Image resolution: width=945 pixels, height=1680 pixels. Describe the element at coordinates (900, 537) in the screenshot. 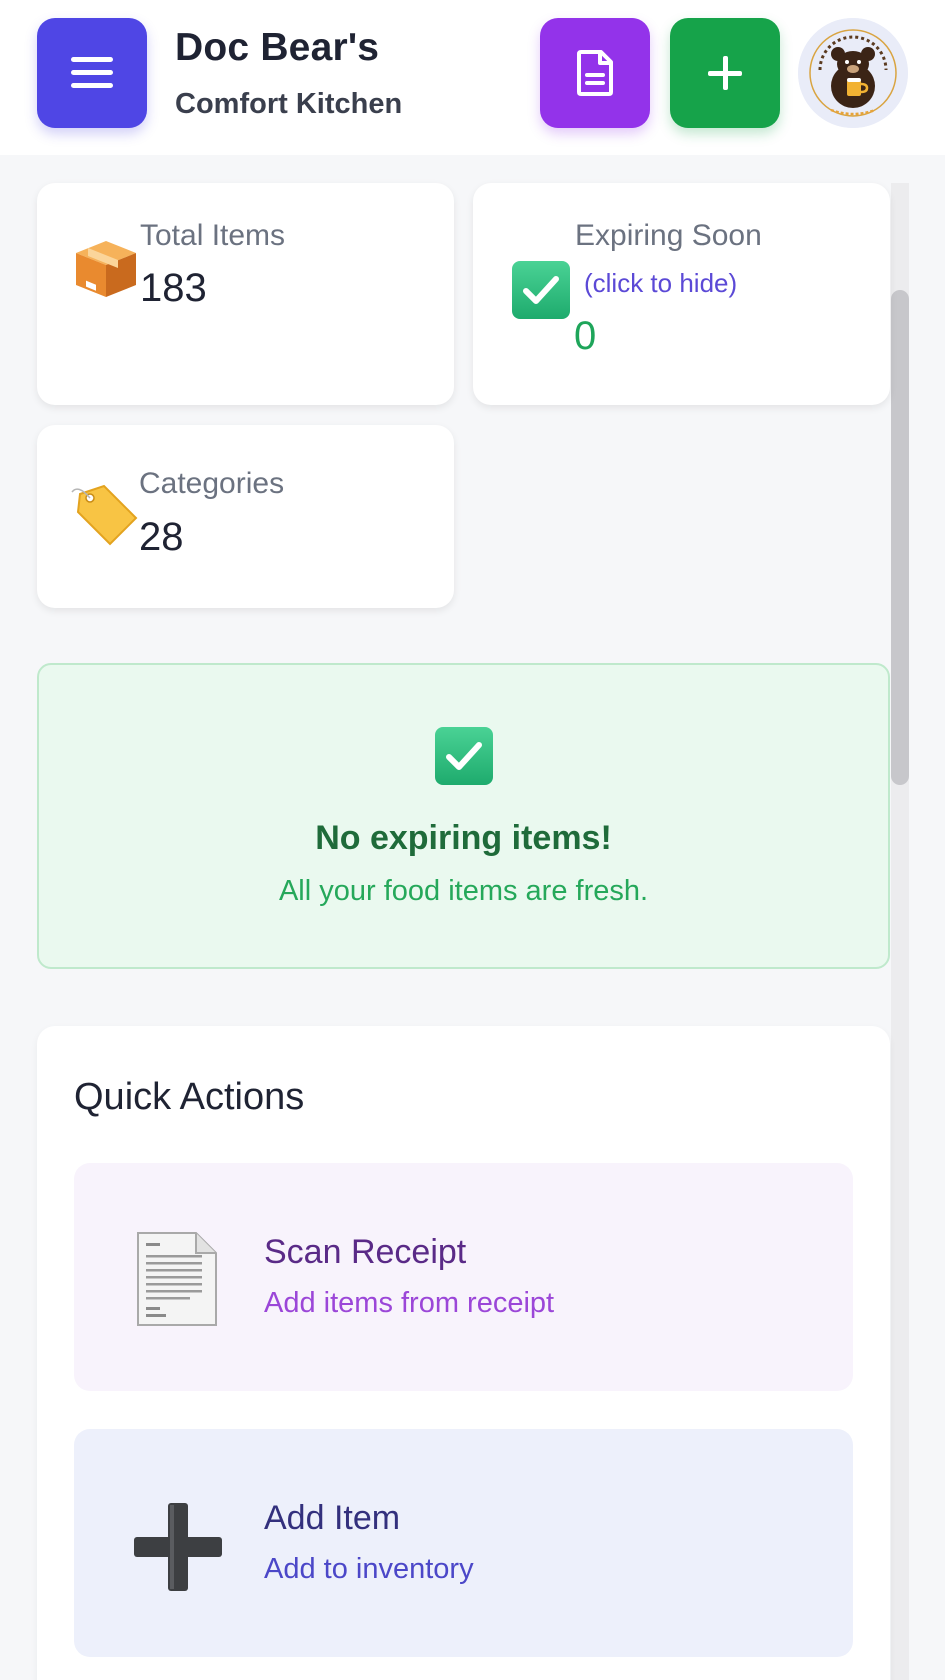

I see `scrollbar-thumb` at that location.